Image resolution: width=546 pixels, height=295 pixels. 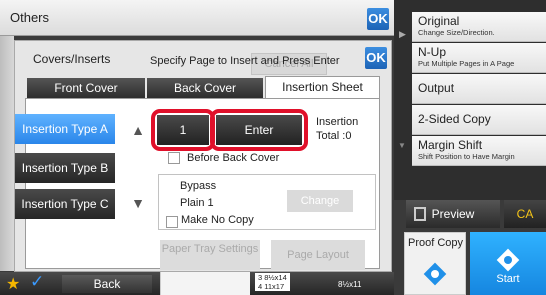 What do you see at coordinates (174, 158) in the screenshot?
I see `before-back-cover-checkbox` at bounding box center [174, 158].